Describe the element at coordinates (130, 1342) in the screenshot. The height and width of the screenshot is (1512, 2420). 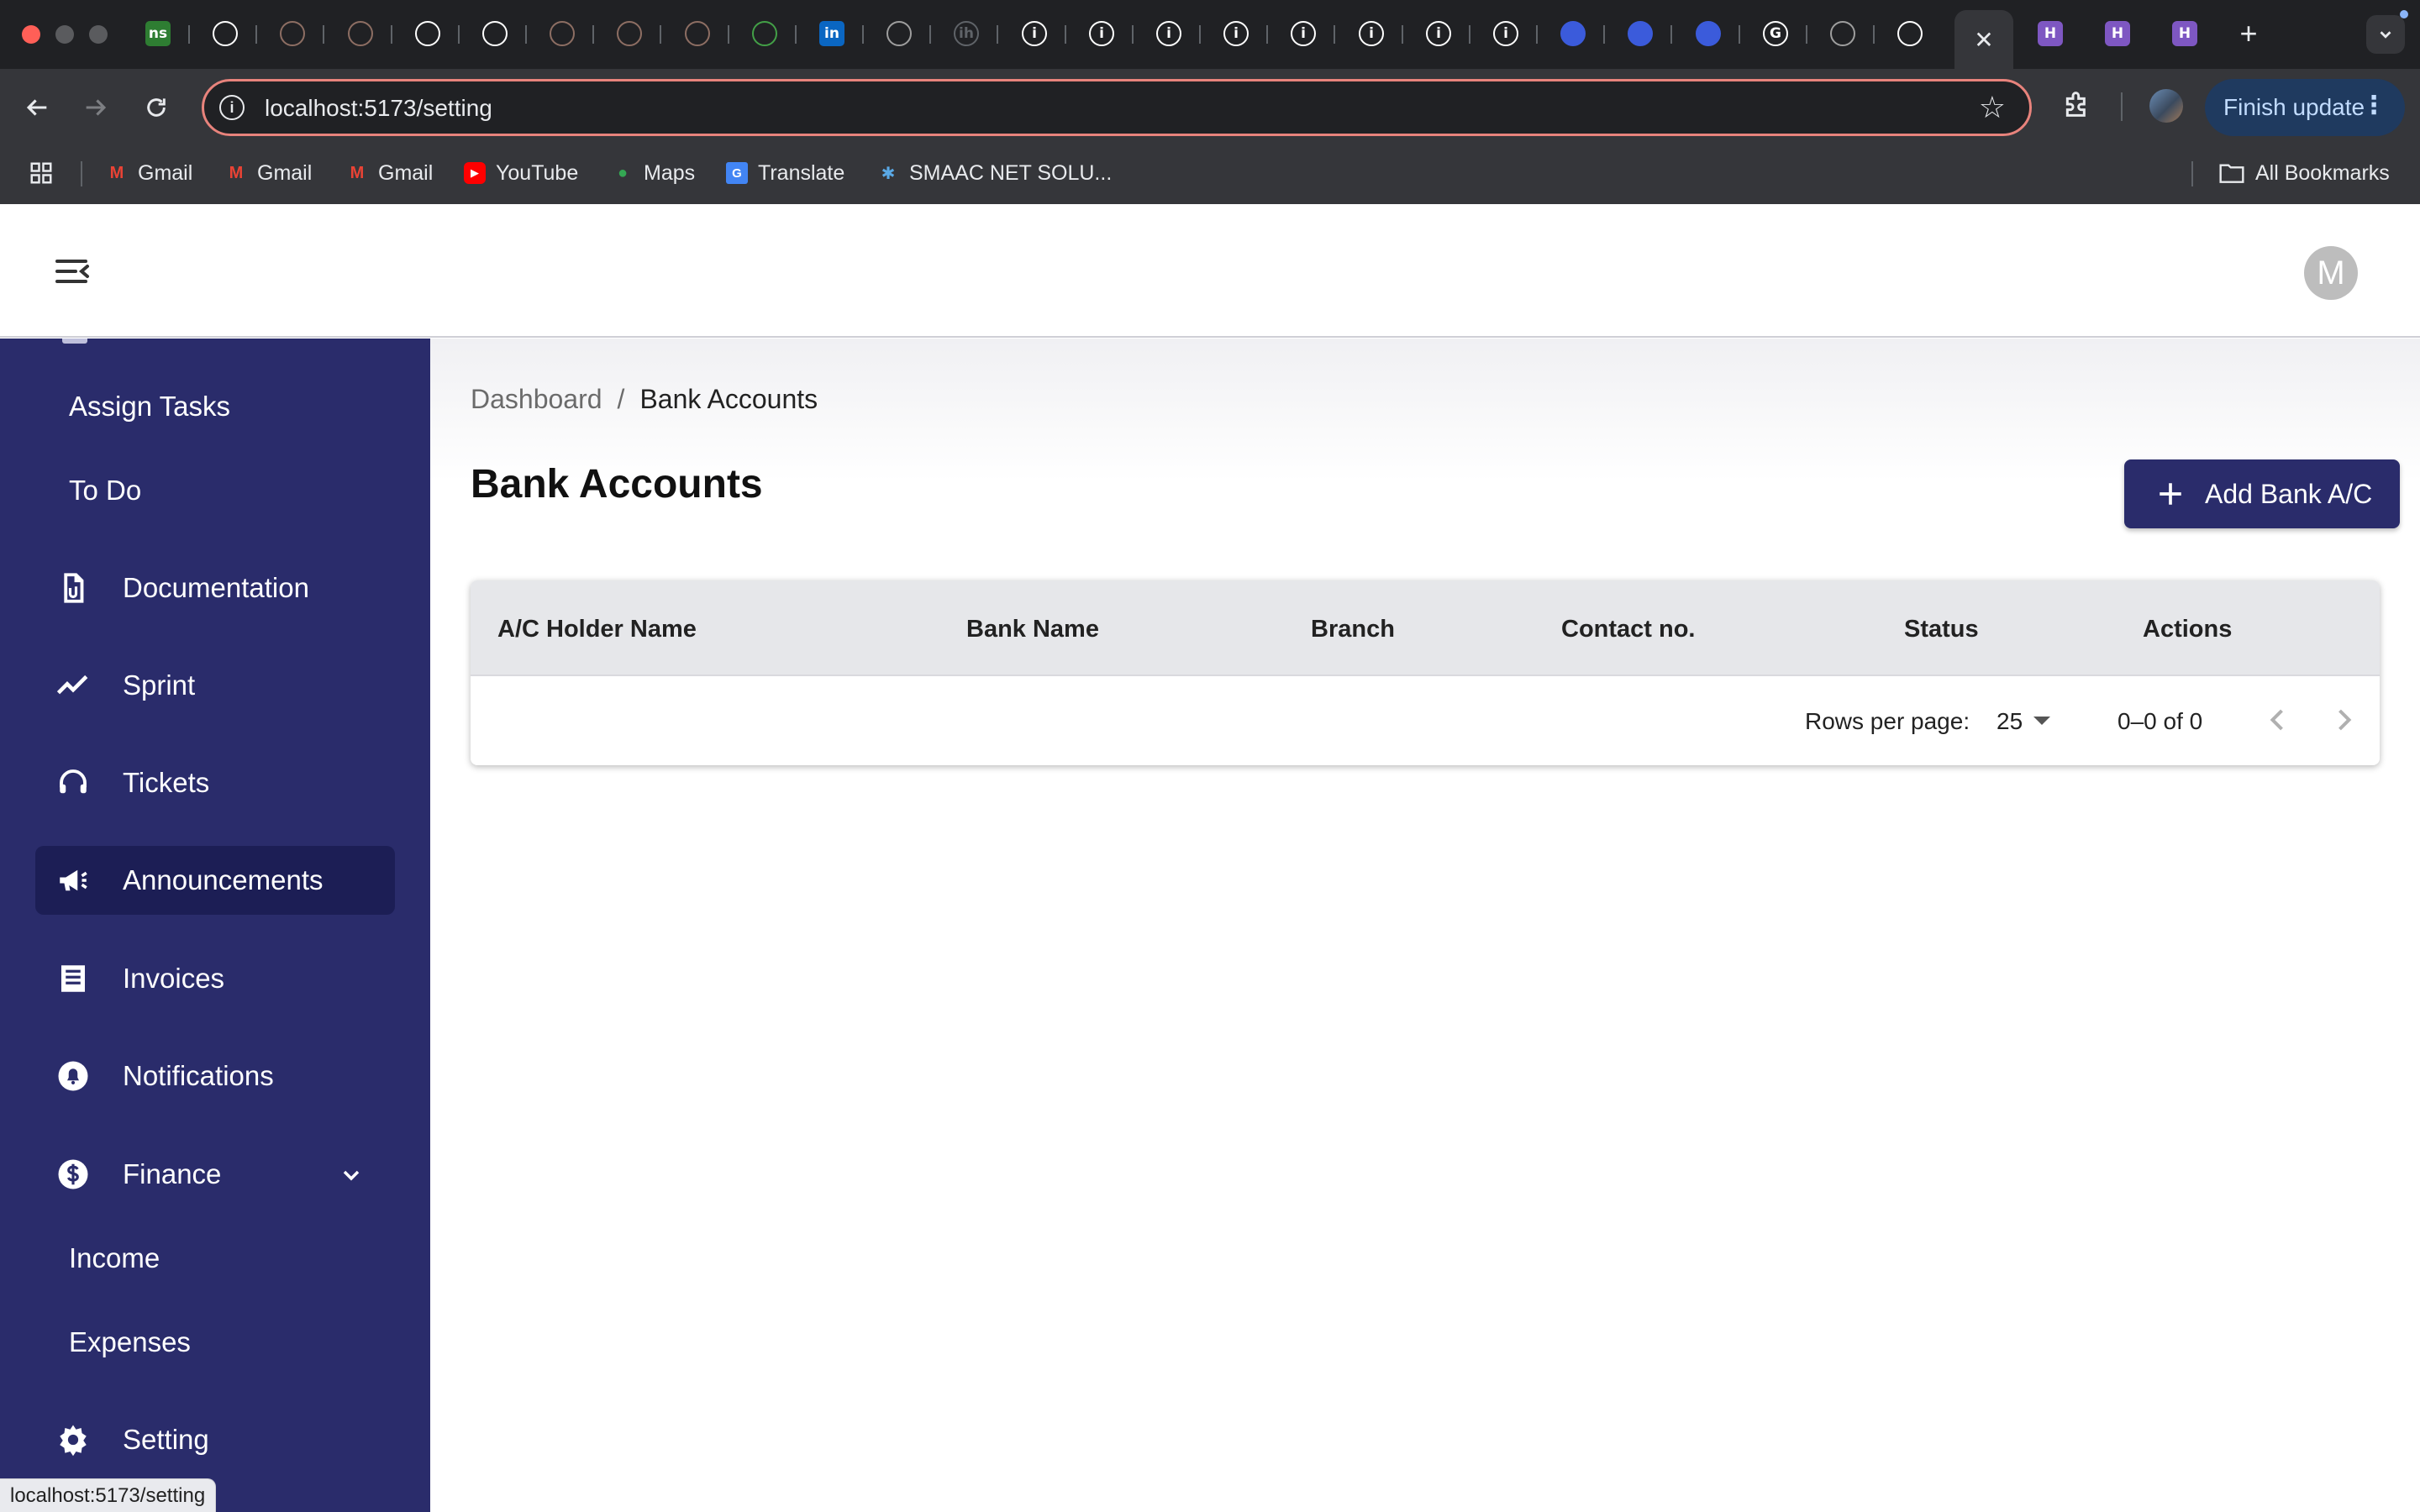
I see `sidebar-subitem: Expenses` at that location.